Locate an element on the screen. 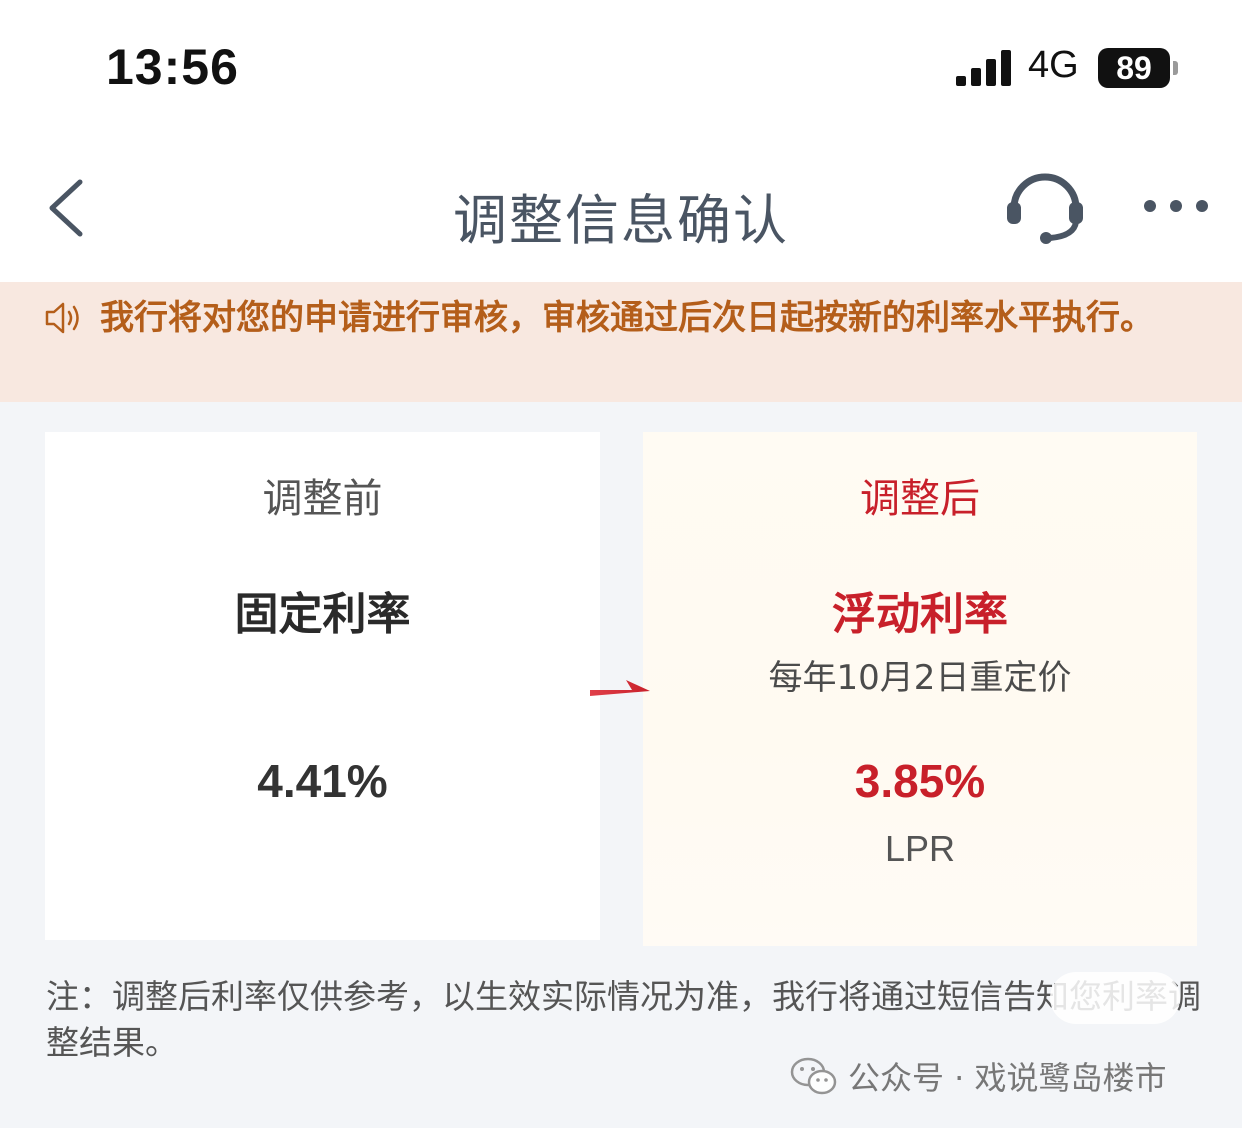 The image size is (1242, 1128). before-heading: 调整前 is located at coordinates (322, 499).